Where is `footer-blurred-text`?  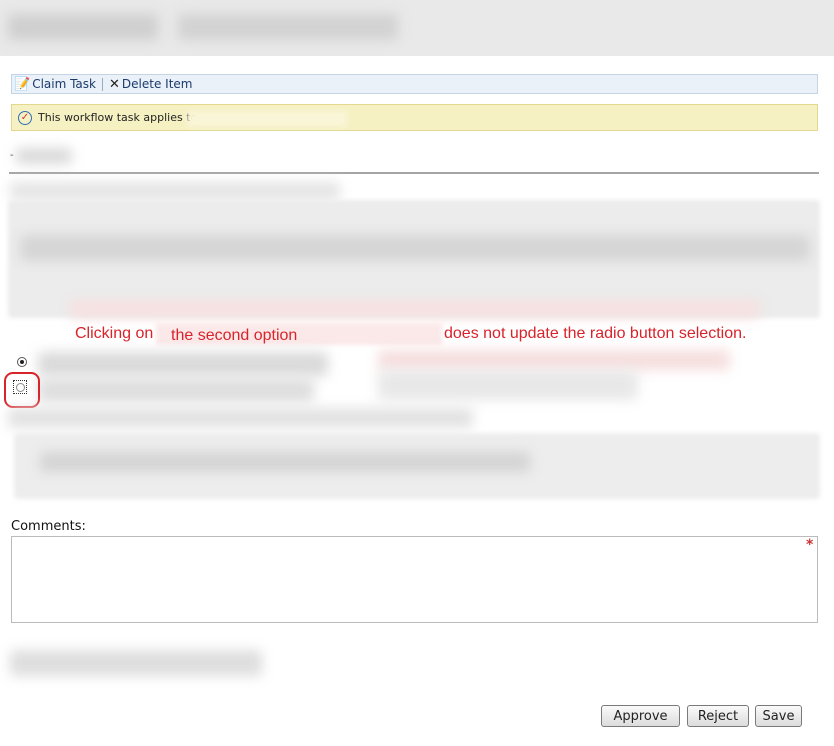
footer-blurred-text is located at coordinates (136, 663).